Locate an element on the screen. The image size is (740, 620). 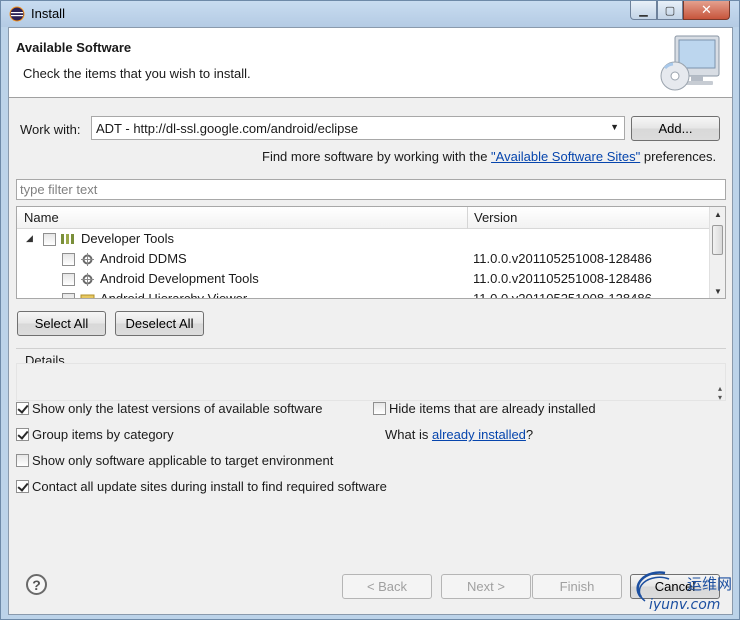
target-env-checkbox is located at coordinates (22, 460).